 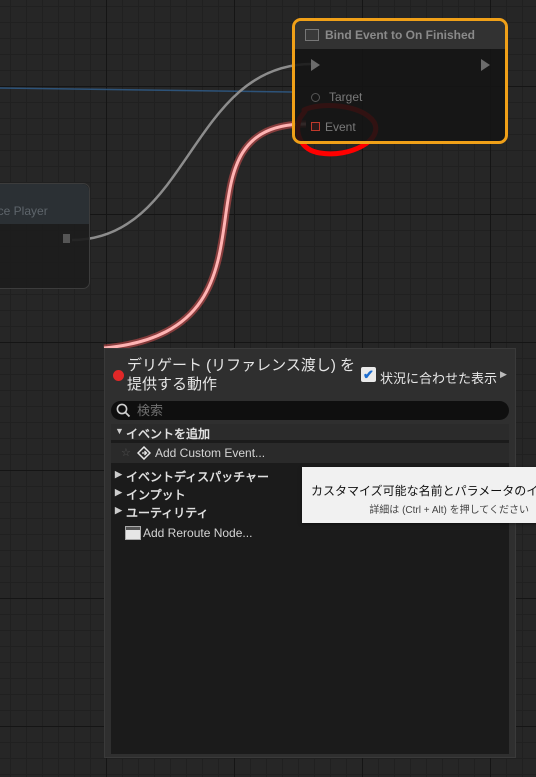 What do you see at coordinates (346, 97) in the screenshot?
I see `target-pin-label: Target` at bounding box center [346, 97].